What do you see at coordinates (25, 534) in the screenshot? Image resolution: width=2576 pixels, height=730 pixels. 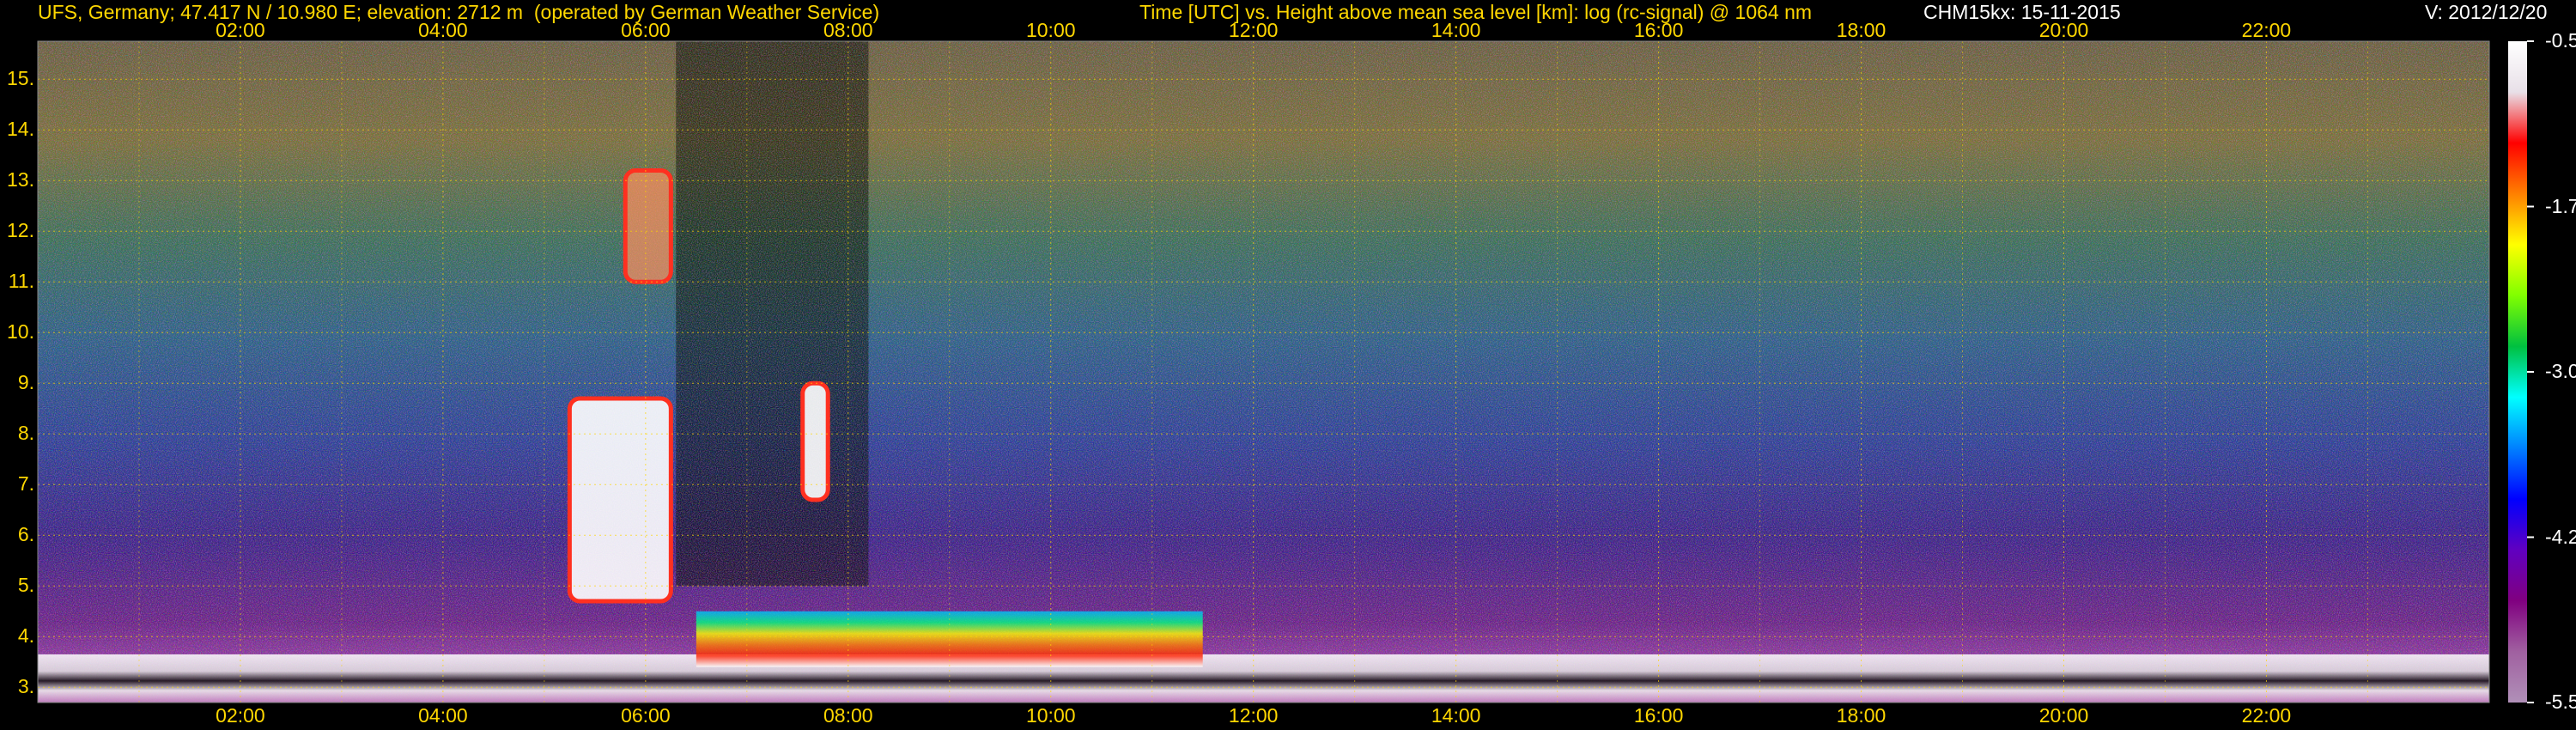 I see `y-tick-3: 6.` at bounding box center [25, 534].